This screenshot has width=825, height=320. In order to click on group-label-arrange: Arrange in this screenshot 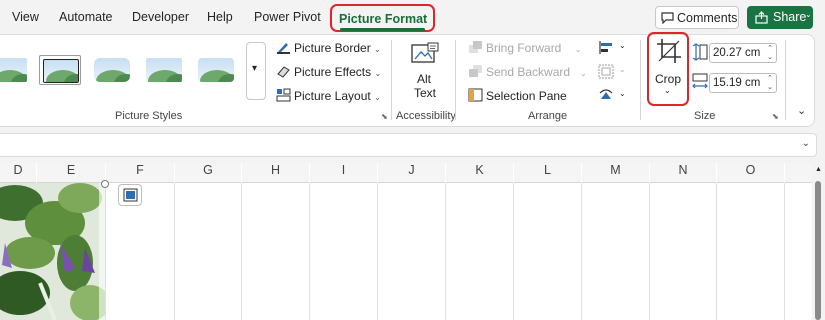, I will do `click(548, 116)`.